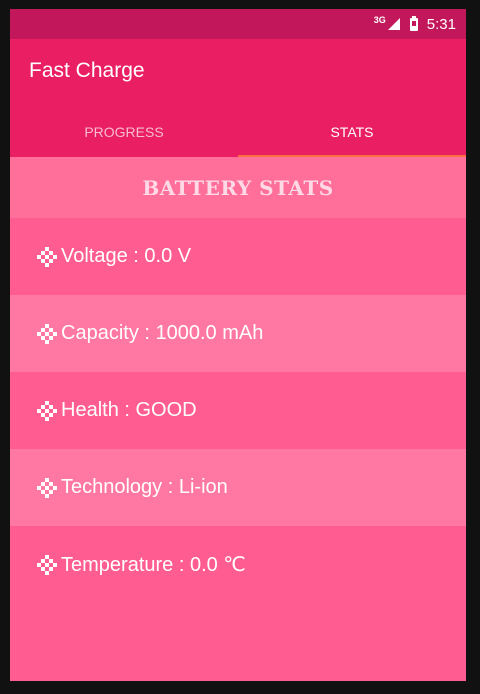  Describe the element at coordinates (238, 24) in the screenshot. I see `status-bar: 3G 5:31` at that location.